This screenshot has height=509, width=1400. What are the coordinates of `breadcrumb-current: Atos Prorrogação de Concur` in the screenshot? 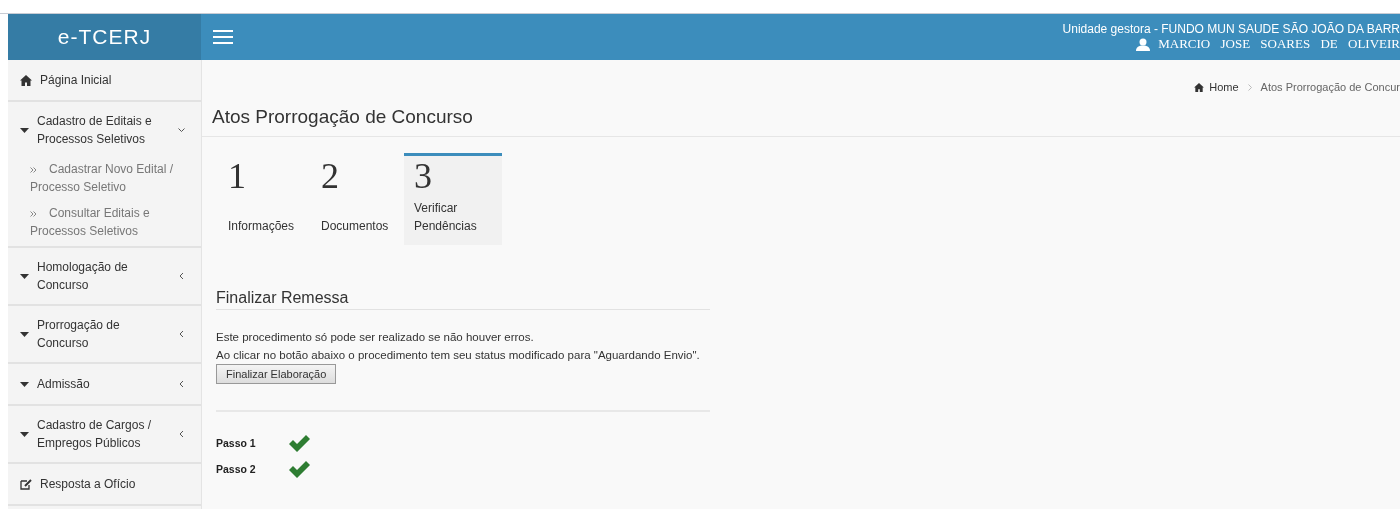 It's located at (1330, 87).